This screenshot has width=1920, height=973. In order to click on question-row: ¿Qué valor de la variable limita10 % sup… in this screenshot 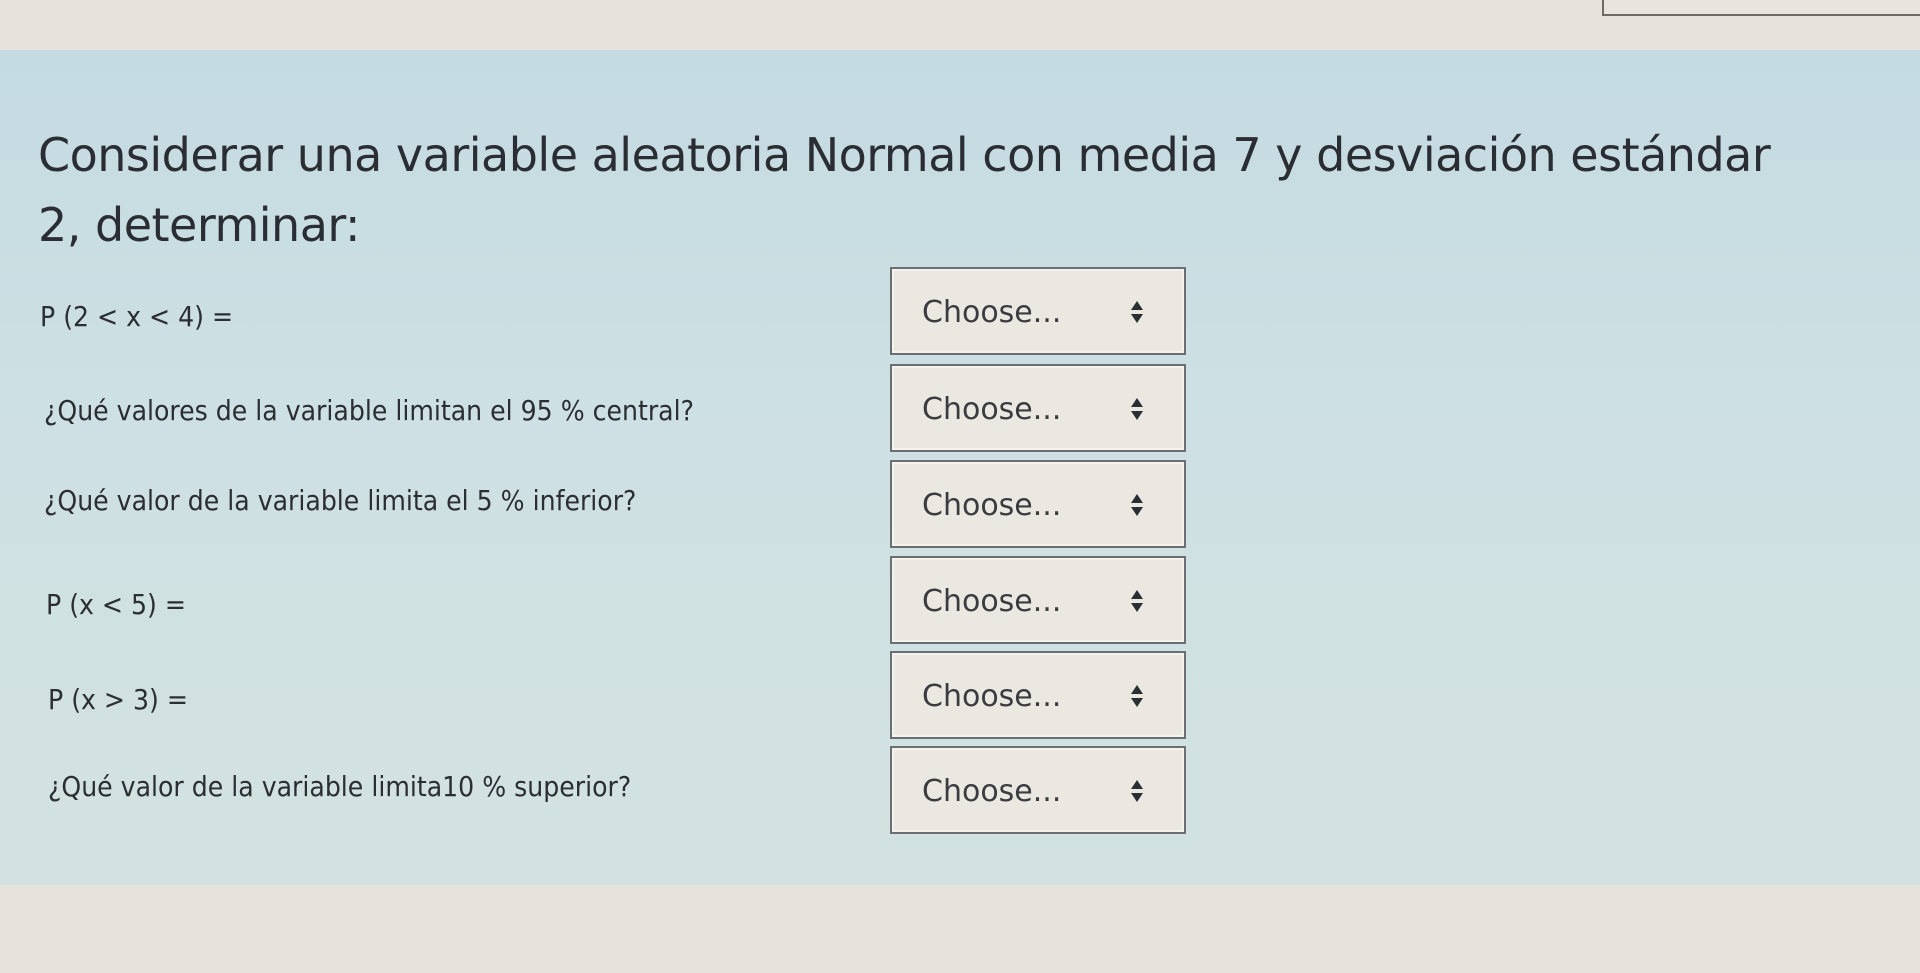, I will do `click(600, 791)`.